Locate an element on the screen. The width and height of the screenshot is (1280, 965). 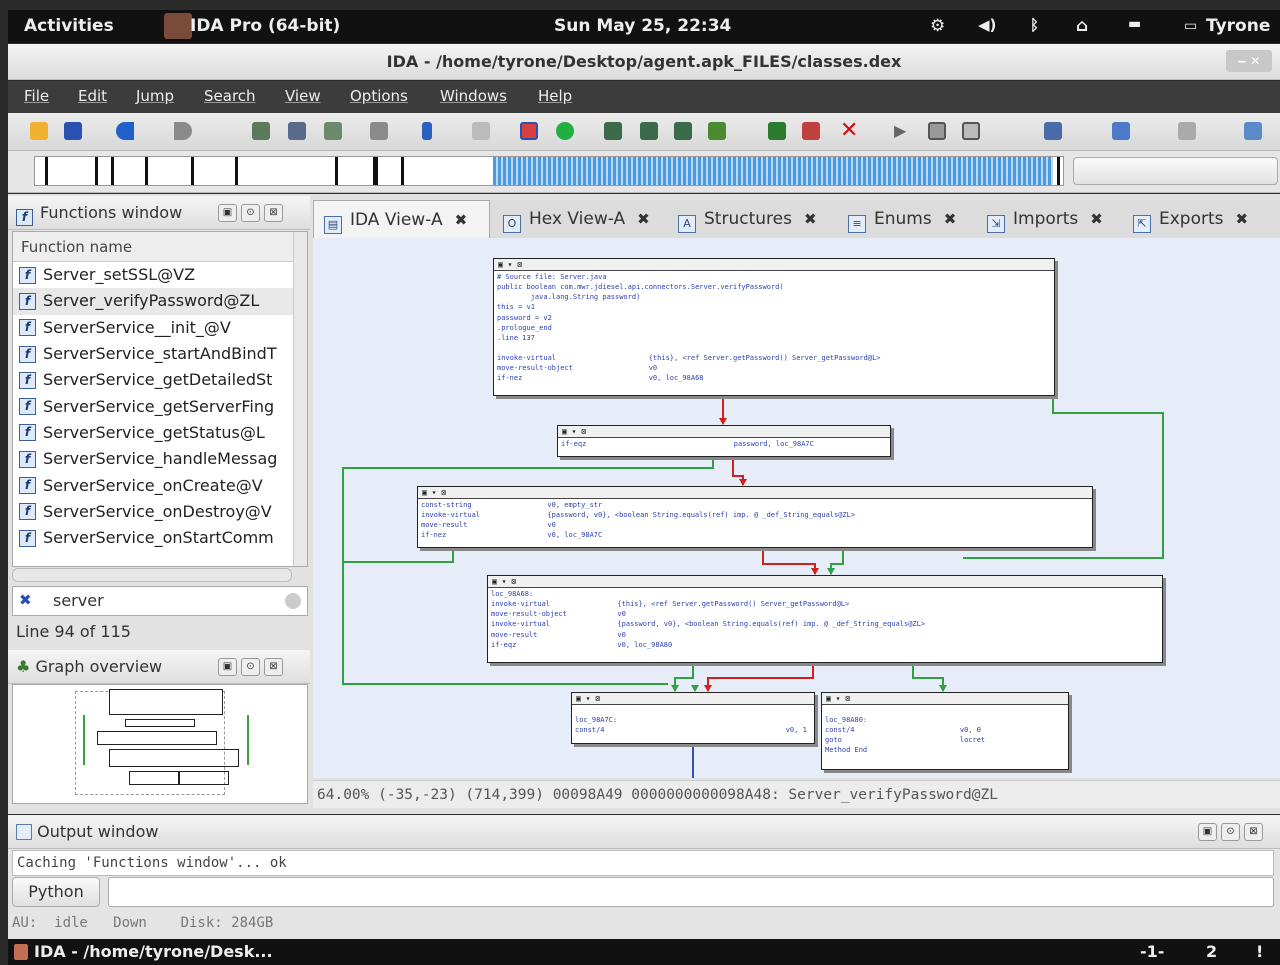
menu-edit: Edit is located at coordinates (92, 96).